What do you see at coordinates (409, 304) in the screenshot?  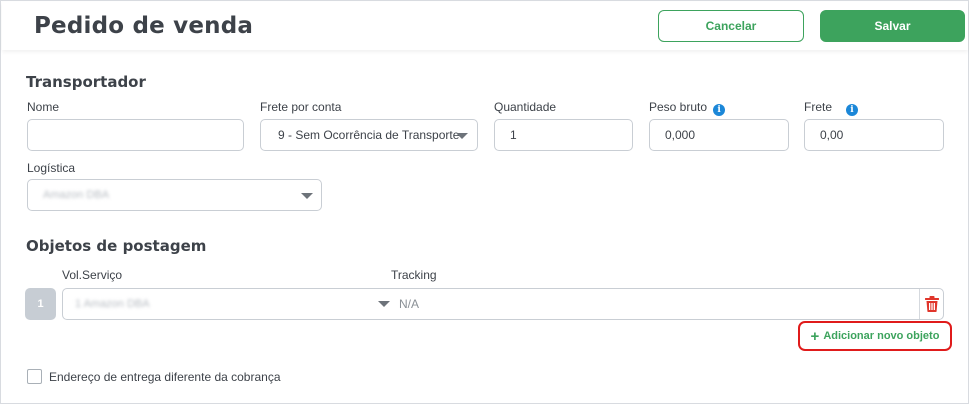 I see `tracking-input: N/A` at bounding box center [409, 304].